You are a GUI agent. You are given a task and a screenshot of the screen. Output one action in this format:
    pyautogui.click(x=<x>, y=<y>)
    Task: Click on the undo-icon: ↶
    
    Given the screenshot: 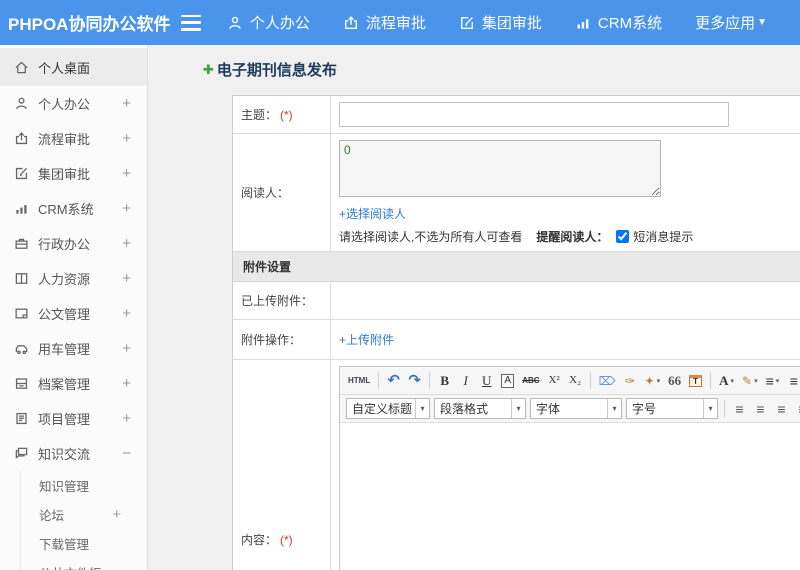 What is the action you would take?
    pyautogui.click(x=393, y=380)
    